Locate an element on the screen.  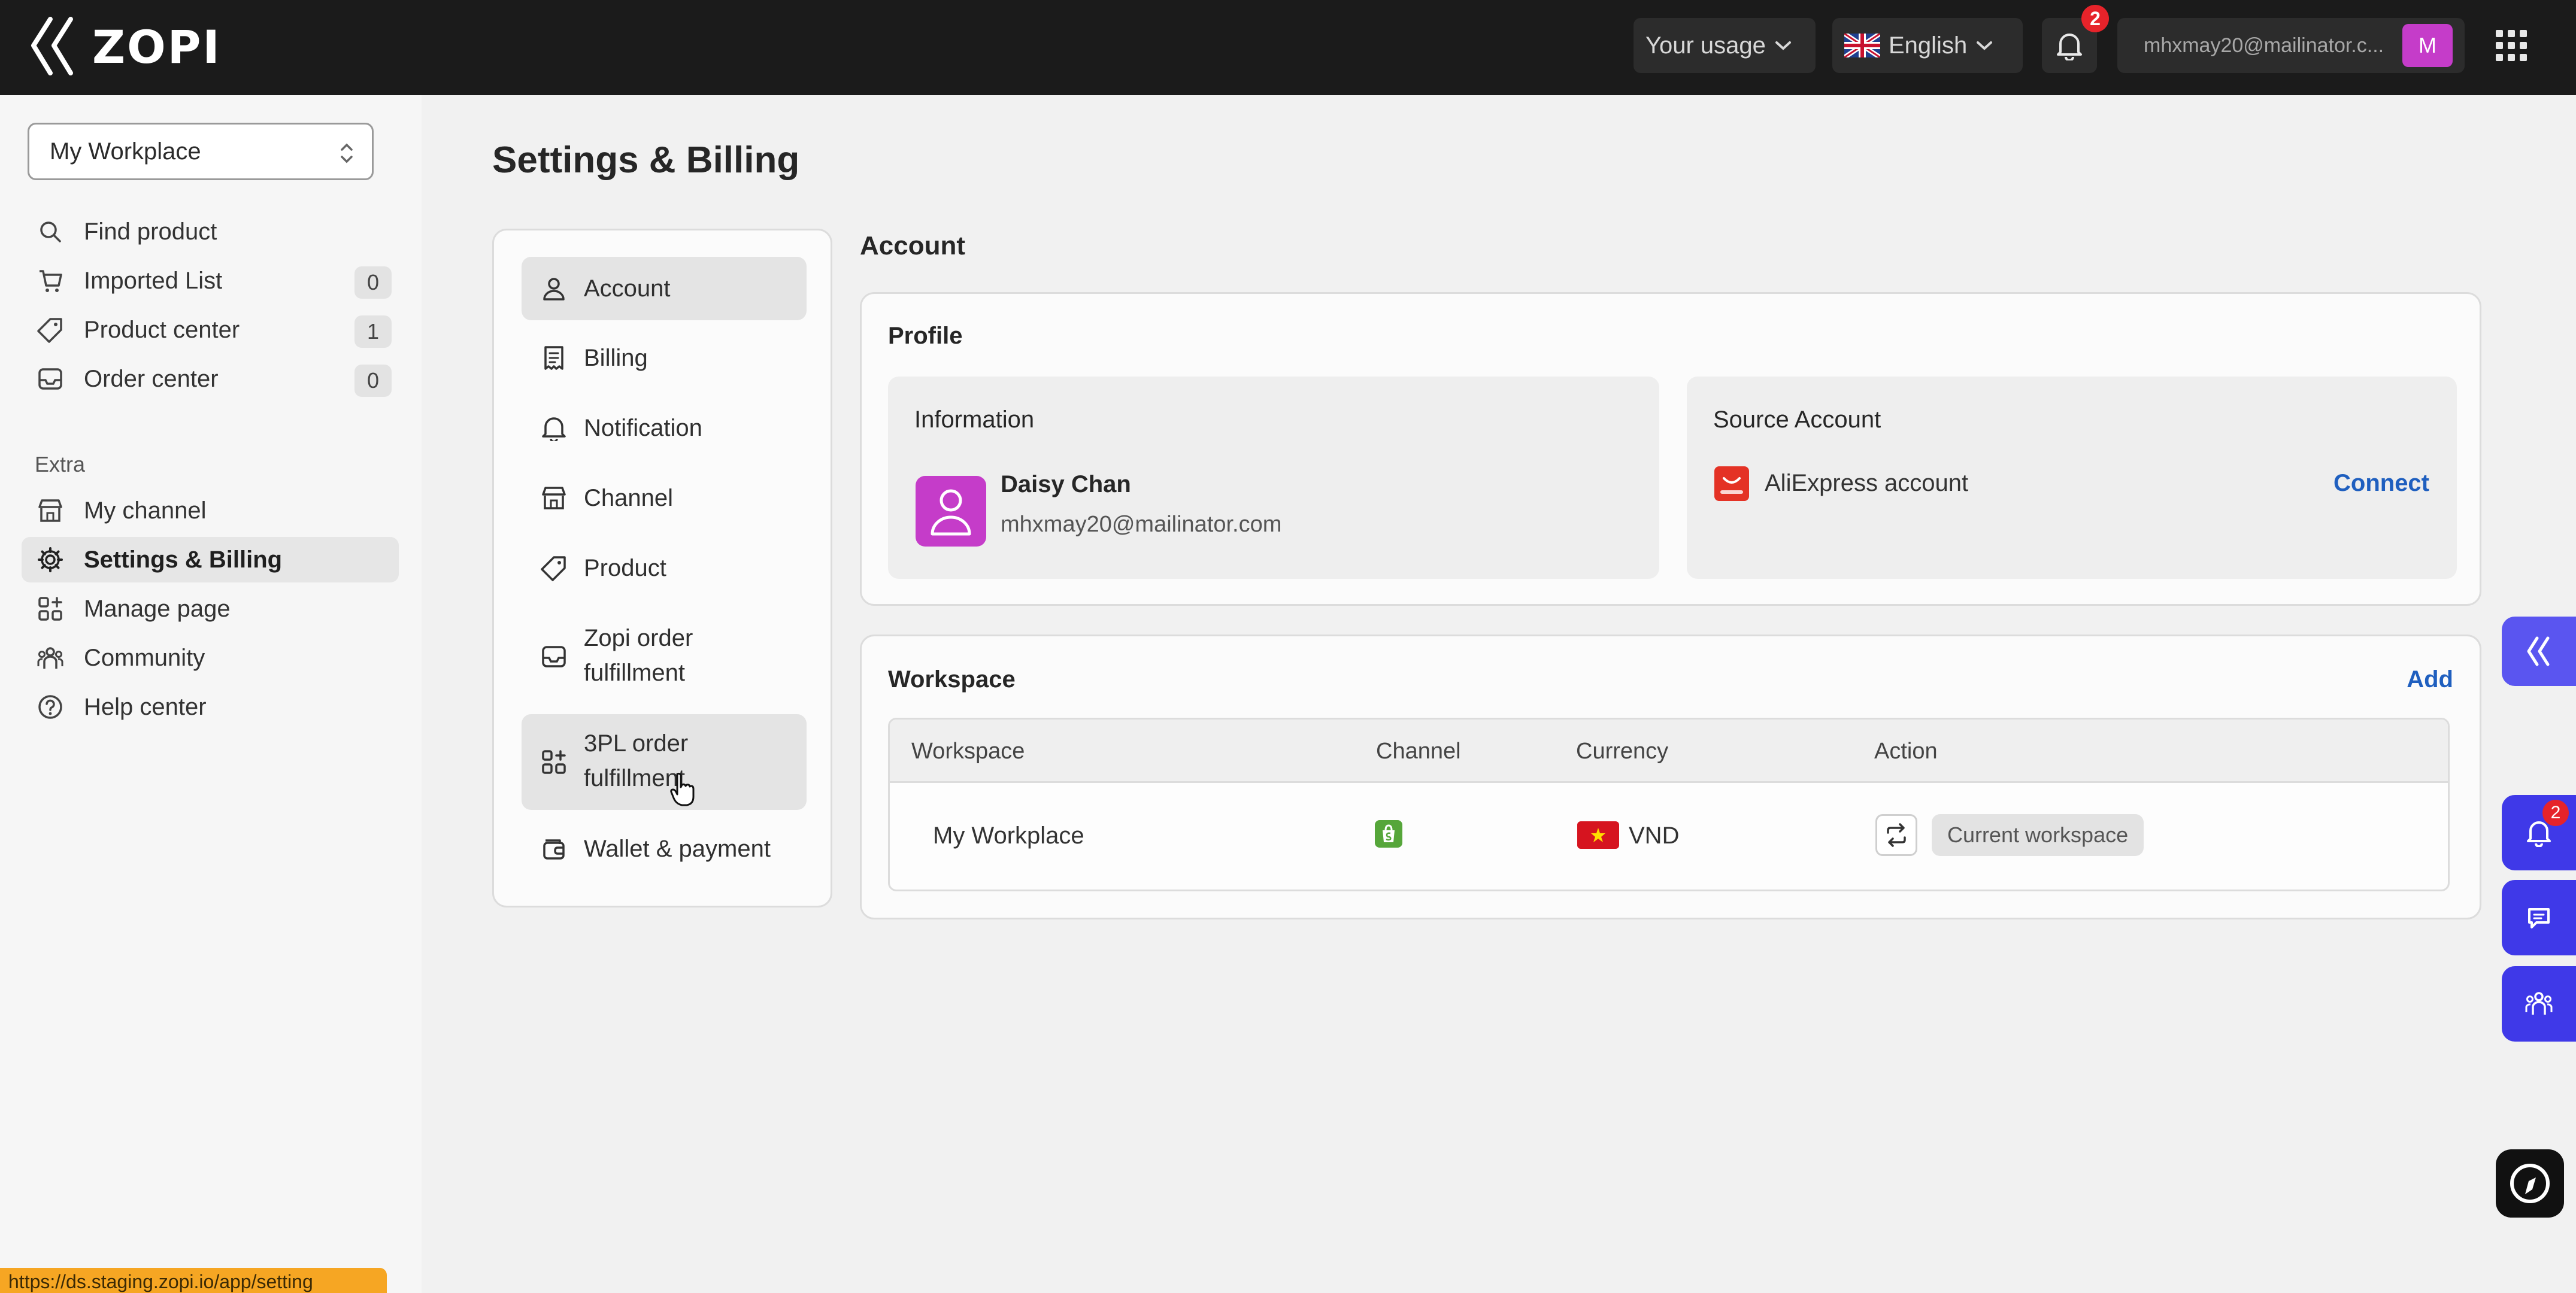
profile-card-title: Profile is located at coordinates (925, 336).